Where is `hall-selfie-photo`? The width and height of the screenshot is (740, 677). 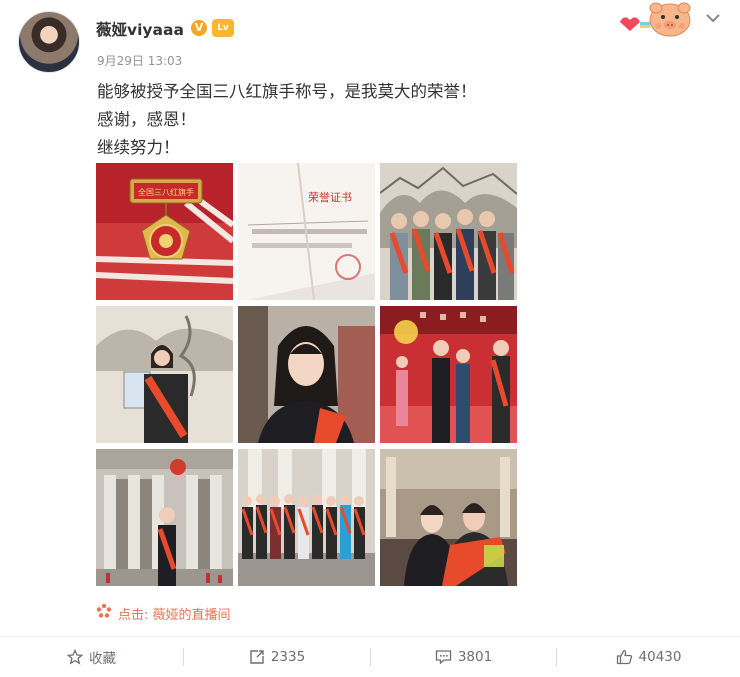
hall-selfie-photo is located at coordinates (448, 517).